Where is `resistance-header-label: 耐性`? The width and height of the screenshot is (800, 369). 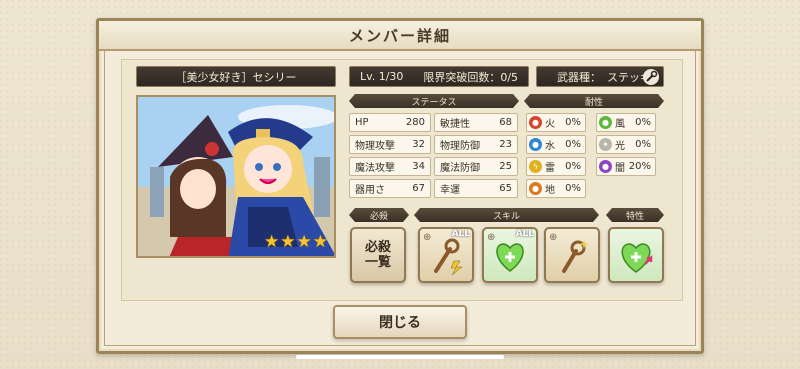
resistance-header-label: 耐性 is located at coordinates (593, 102).